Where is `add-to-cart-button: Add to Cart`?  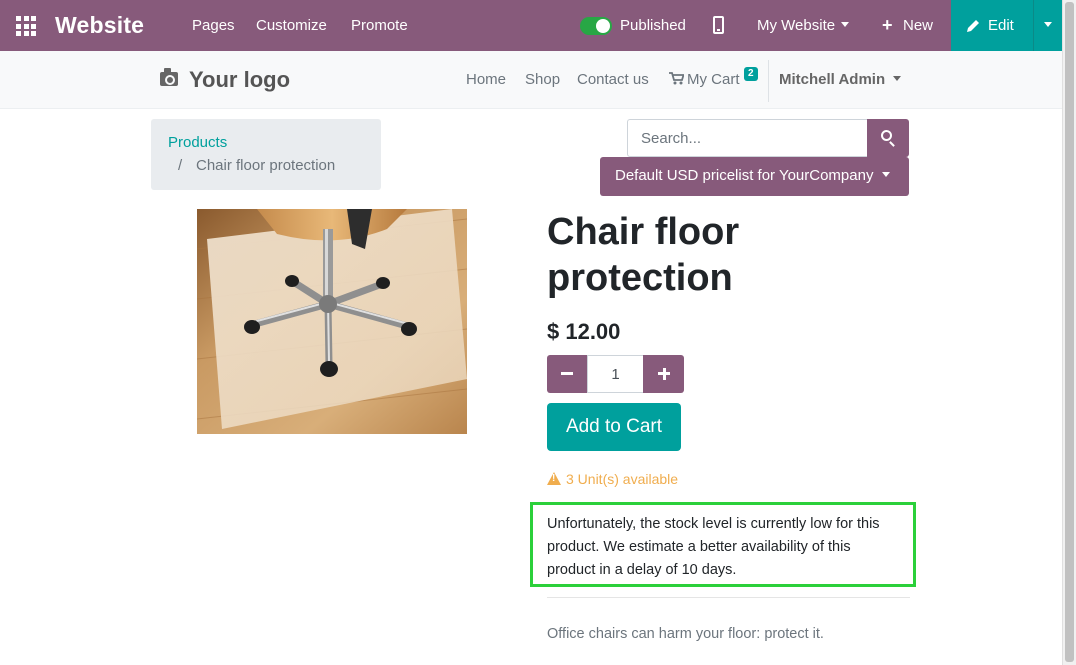 add-to-cart-button: Add to Cart is located at coordinates (614, 427).